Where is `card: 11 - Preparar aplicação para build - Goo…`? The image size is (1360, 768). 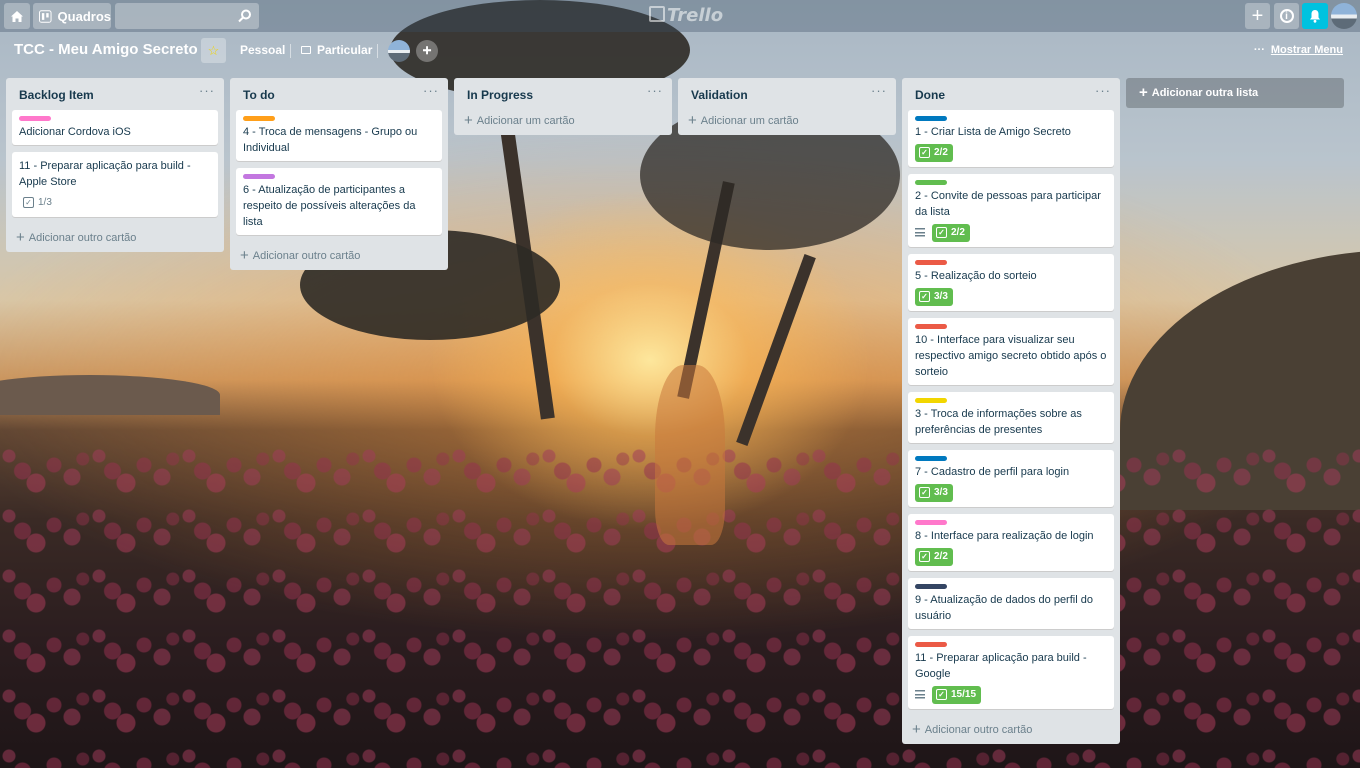 card: 11 - Preparar aplicação para build - Goo… is located at coordinates (1011, 672).